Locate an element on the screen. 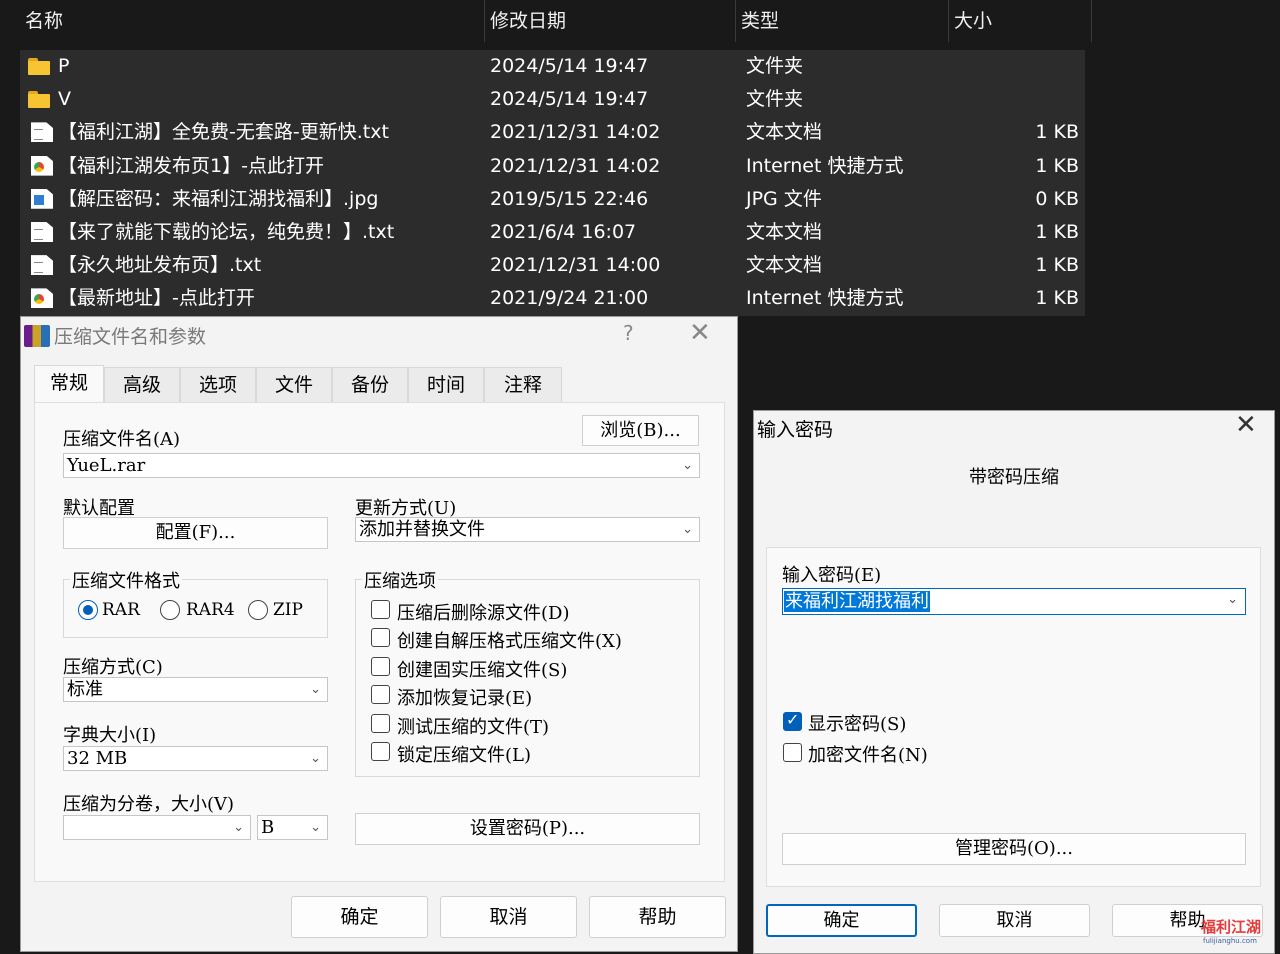 The height and width of the screenshot is (954, 1280). file-date: 2021/12/31 14:00 is located at coordinates (575, 265).